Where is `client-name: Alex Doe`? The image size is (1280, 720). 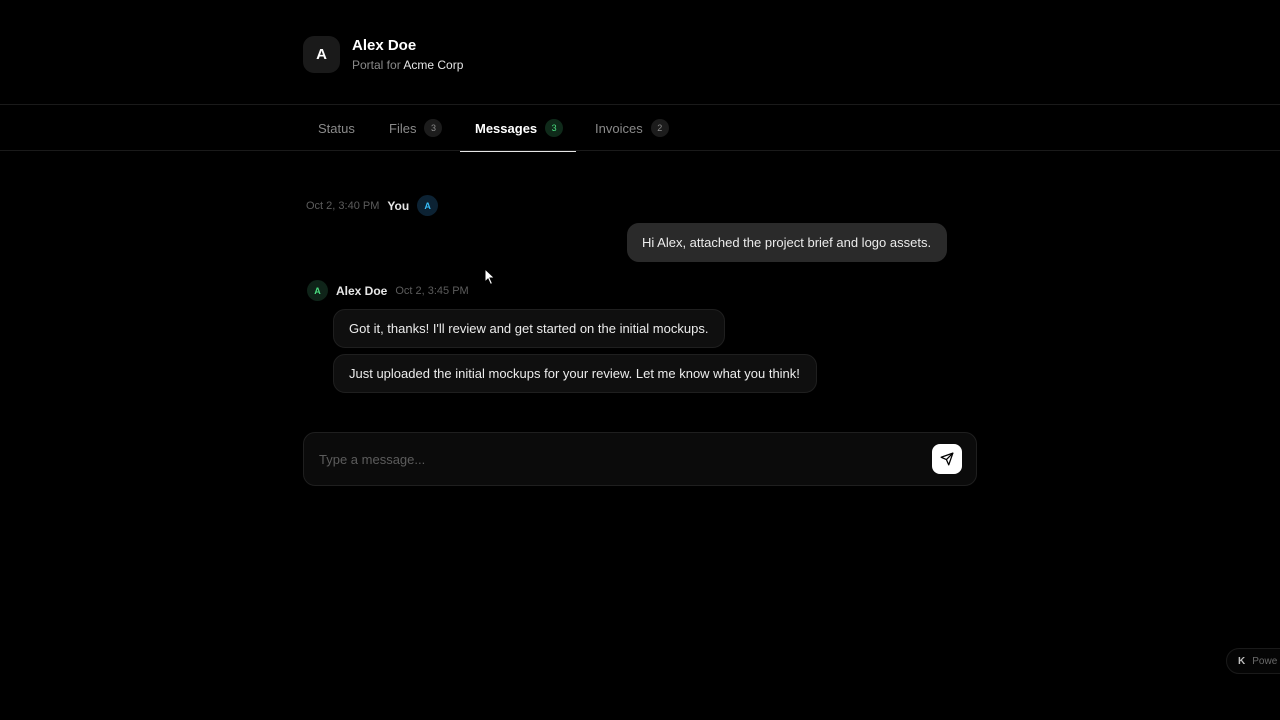 client-name: Alex Doe is located at coordinates (384, 45).